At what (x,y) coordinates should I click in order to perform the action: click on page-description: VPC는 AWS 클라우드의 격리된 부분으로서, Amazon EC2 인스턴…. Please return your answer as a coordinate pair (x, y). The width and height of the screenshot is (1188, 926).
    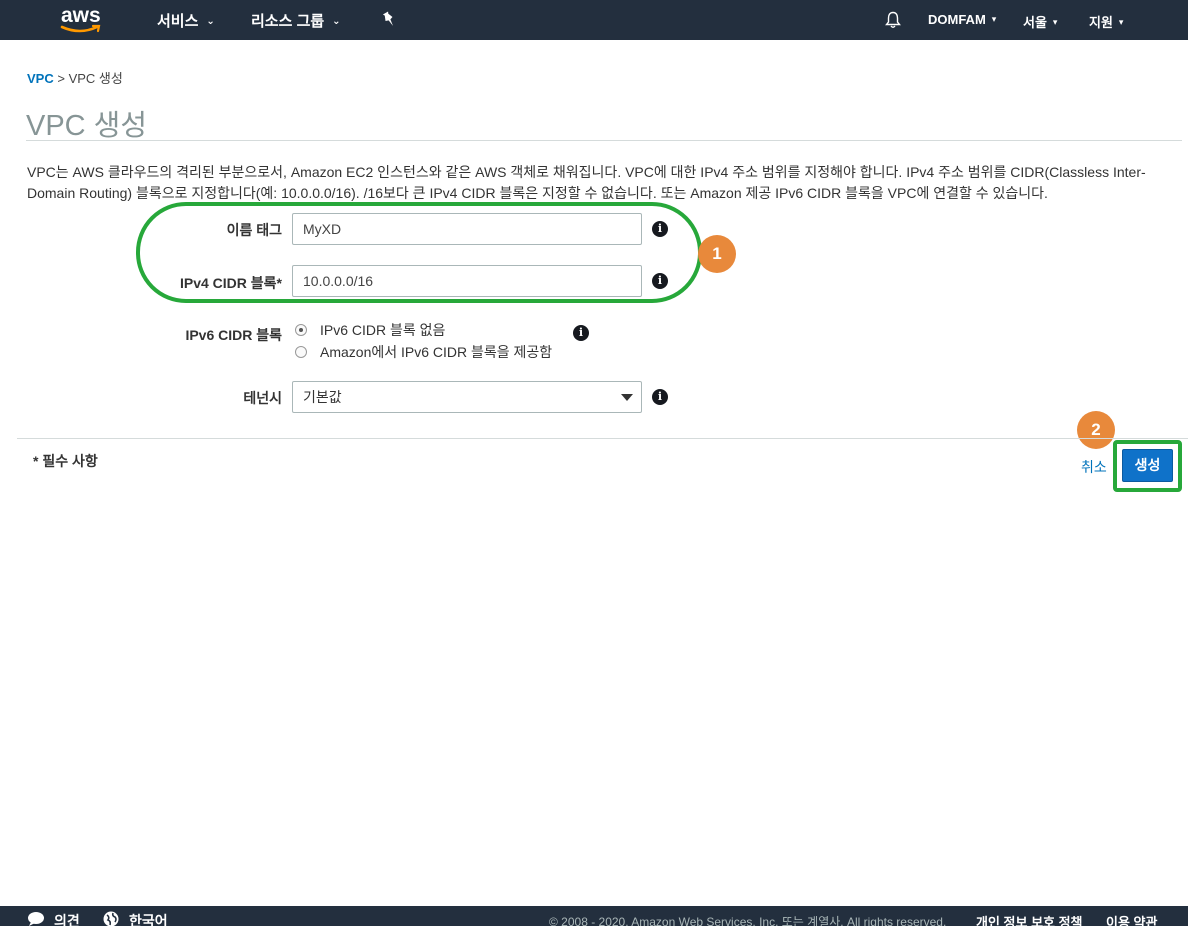
    Looking at the image, I should click on (586, 182).